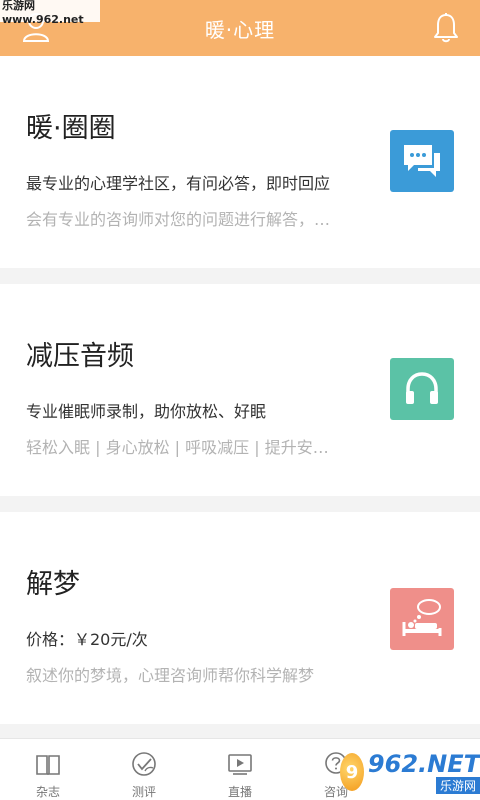  What do you see at coordinates (422, 619) in the screenshot?
I see `sleeping-bed-icon` at bounding box center [422, 619].